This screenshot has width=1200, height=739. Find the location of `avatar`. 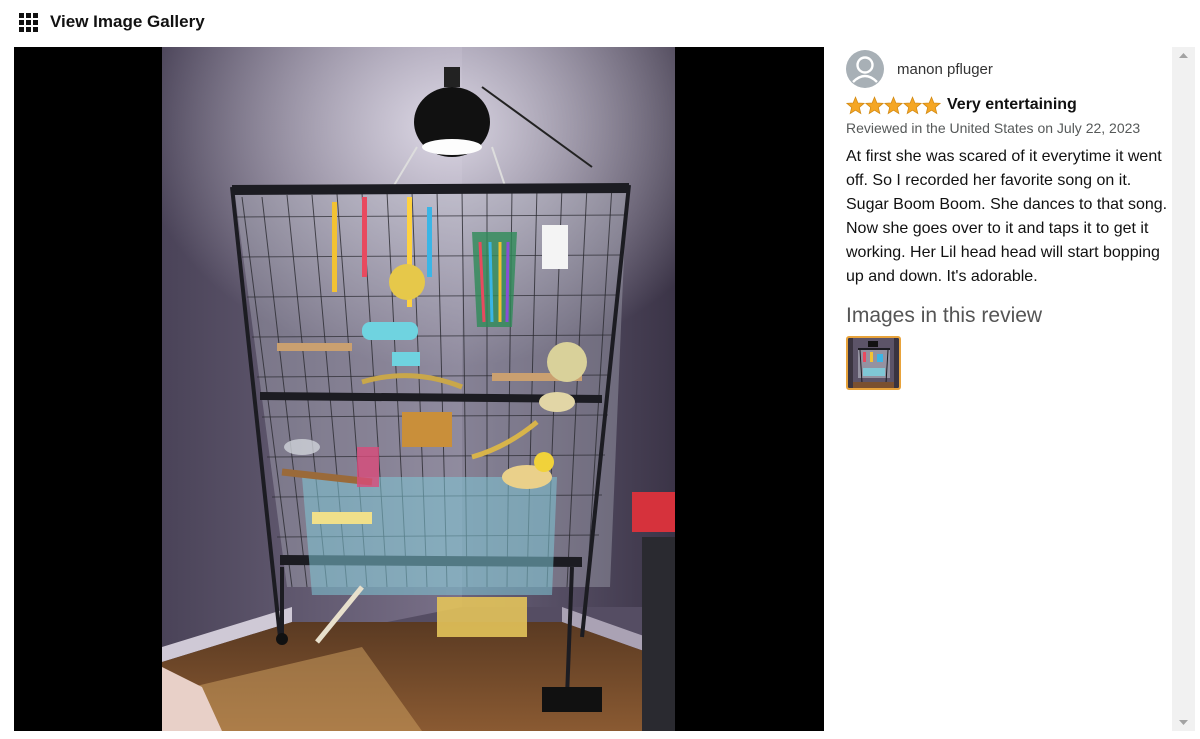

avatar is located at coordinates (865, 69).